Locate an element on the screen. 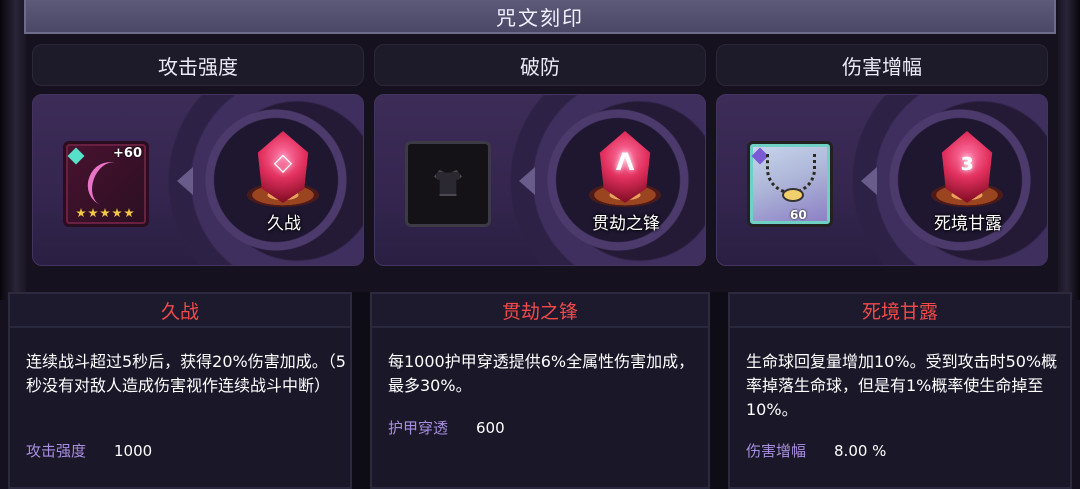 The width and height of the screenshot is (1080, 489). tooltip-rune-2: 贯劫之锋 每1000护甲穿透提供6%全属性伤害加成，最多30%。 护甲穿透 600 is located at coordinates (540, 390).